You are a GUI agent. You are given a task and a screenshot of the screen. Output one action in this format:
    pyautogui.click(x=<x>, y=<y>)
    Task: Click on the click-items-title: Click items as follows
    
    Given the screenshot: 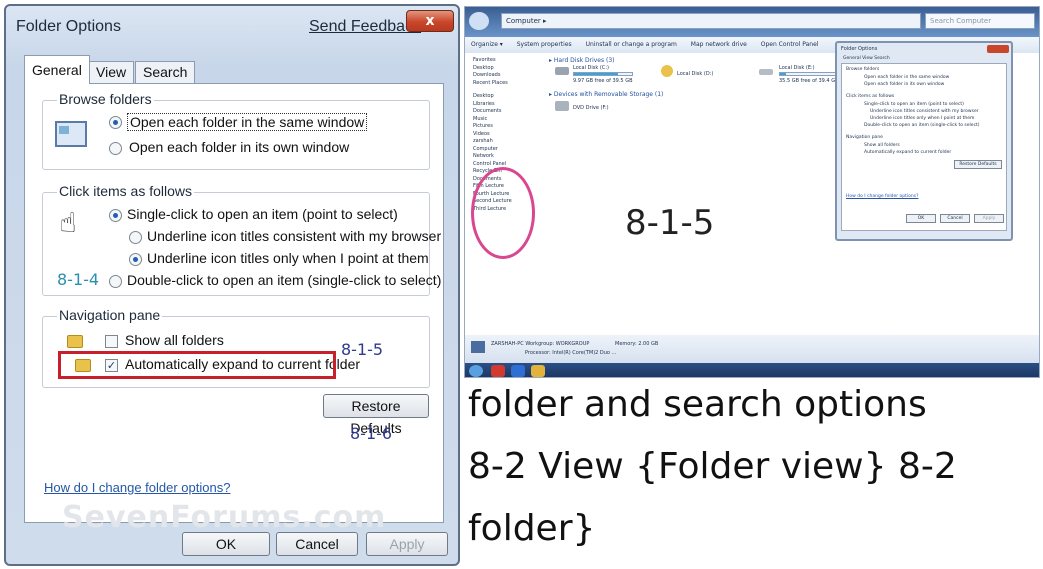 What is the action you would take?
    pyautogui.click(x=126, y=191)
    